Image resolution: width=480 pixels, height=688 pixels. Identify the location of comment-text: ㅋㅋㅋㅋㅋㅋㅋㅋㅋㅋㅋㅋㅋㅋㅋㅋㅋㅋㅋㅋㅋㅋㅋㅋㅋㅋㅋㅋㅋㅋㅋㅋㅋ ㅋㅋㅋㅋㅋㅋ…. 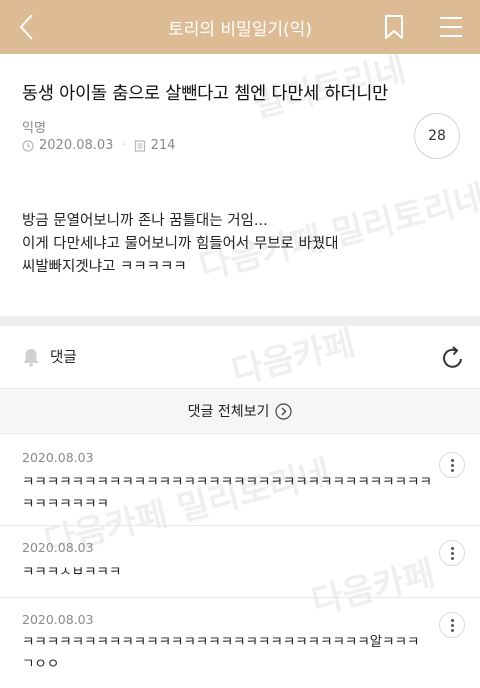
(227, 493).